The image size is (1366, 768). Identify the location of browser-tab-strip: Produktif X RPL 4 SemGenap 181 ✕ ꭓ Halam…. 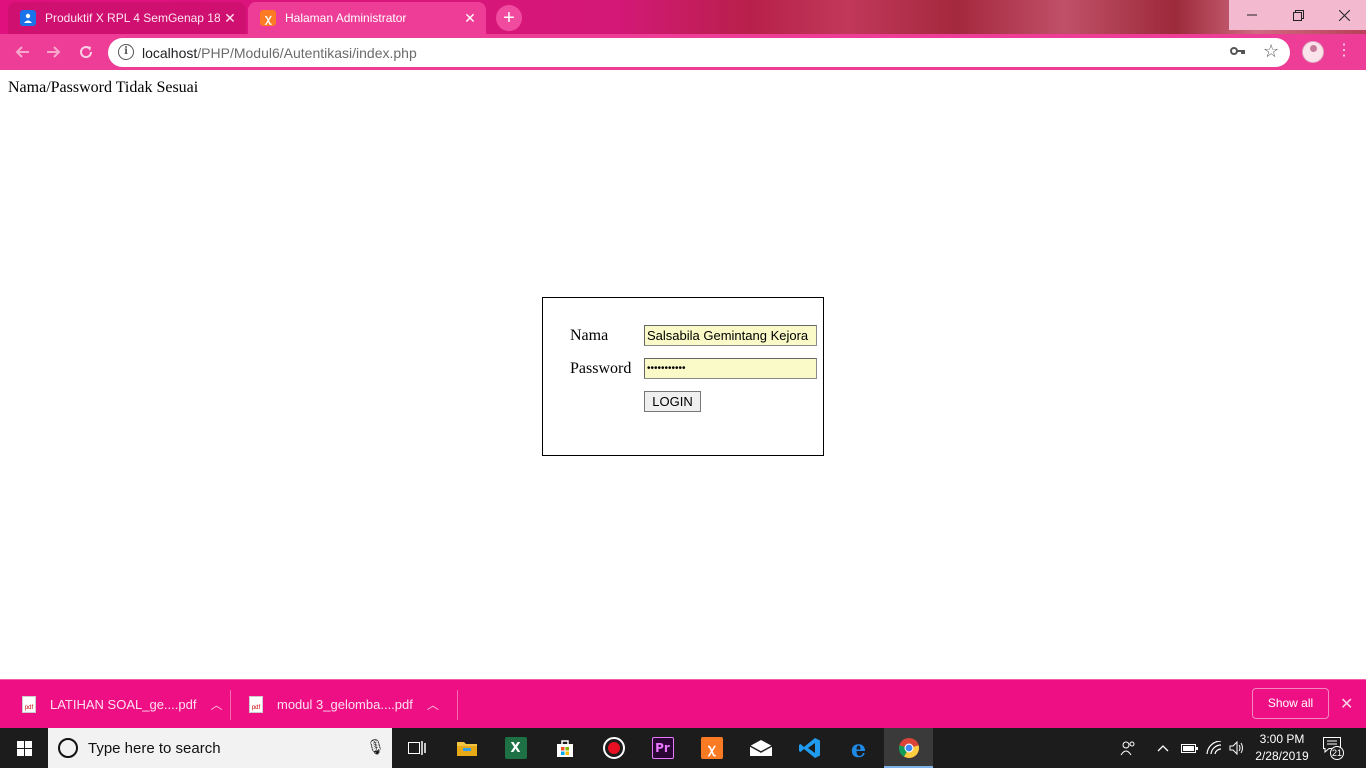
(683, 17).